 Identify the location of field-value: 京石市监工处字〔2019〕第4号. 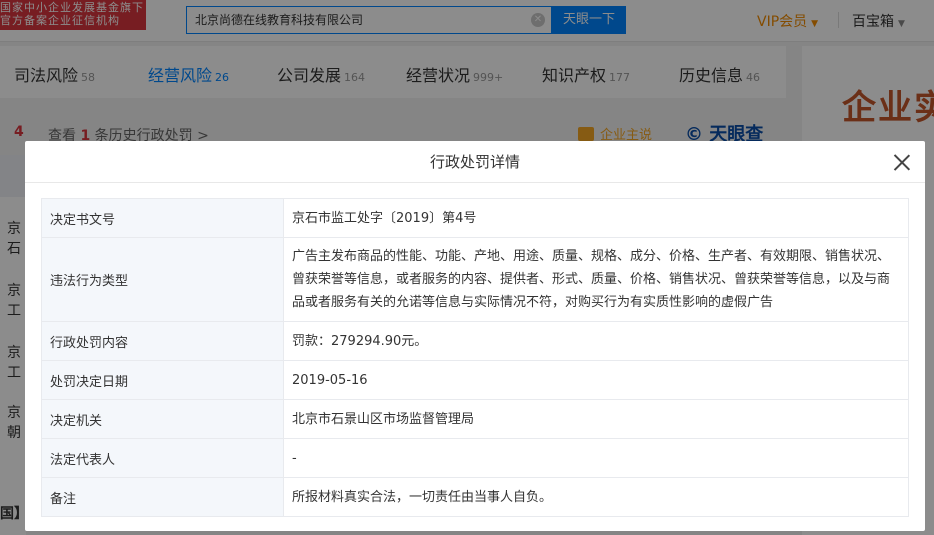
(596, 218).